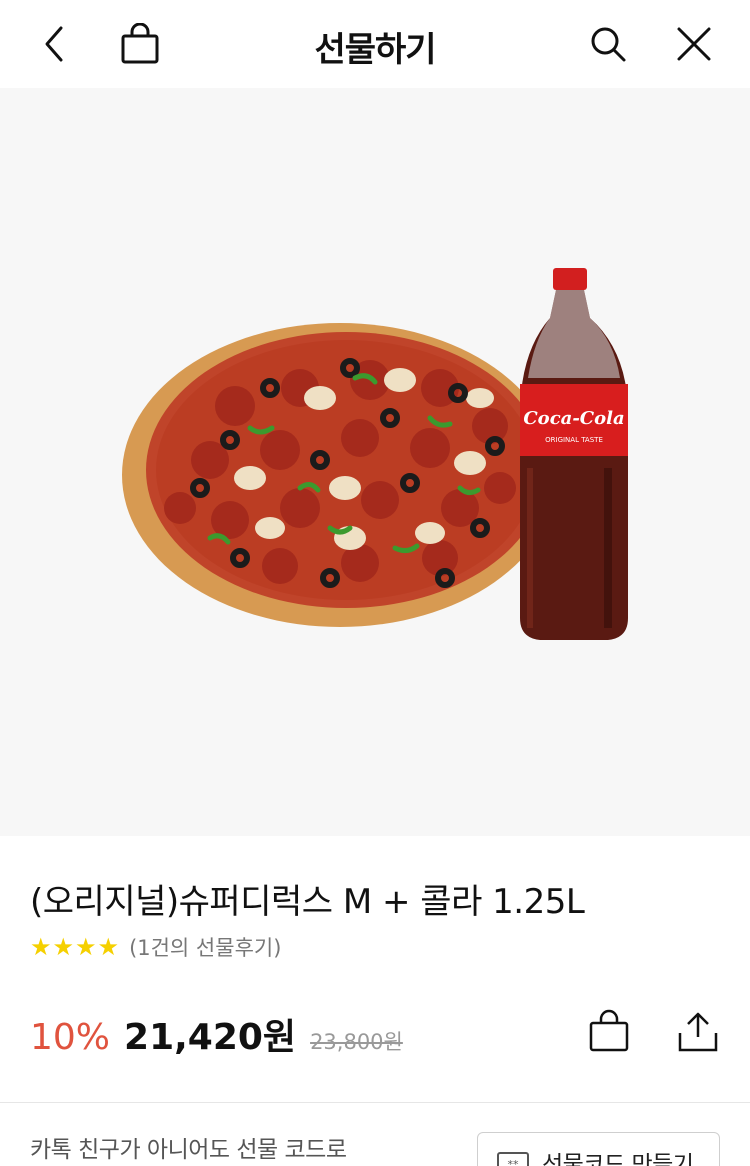  I want to click on cola-sublabel-text: ORIGINAL TASTE, so click(574, 440).